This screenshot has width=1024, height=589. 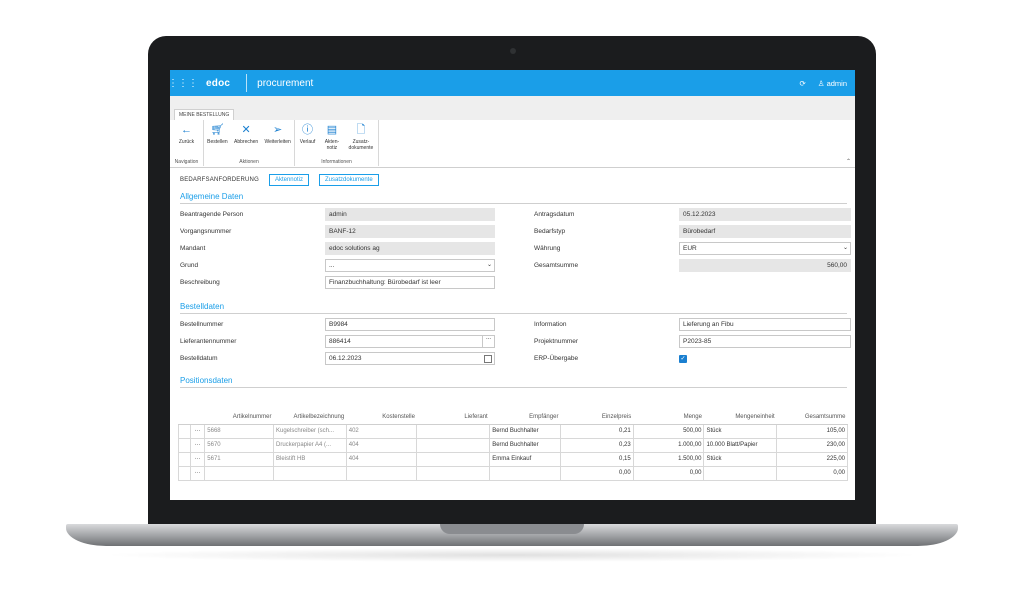 I want to click on refresh-icon: ⟳, so click(x=802, y=83).